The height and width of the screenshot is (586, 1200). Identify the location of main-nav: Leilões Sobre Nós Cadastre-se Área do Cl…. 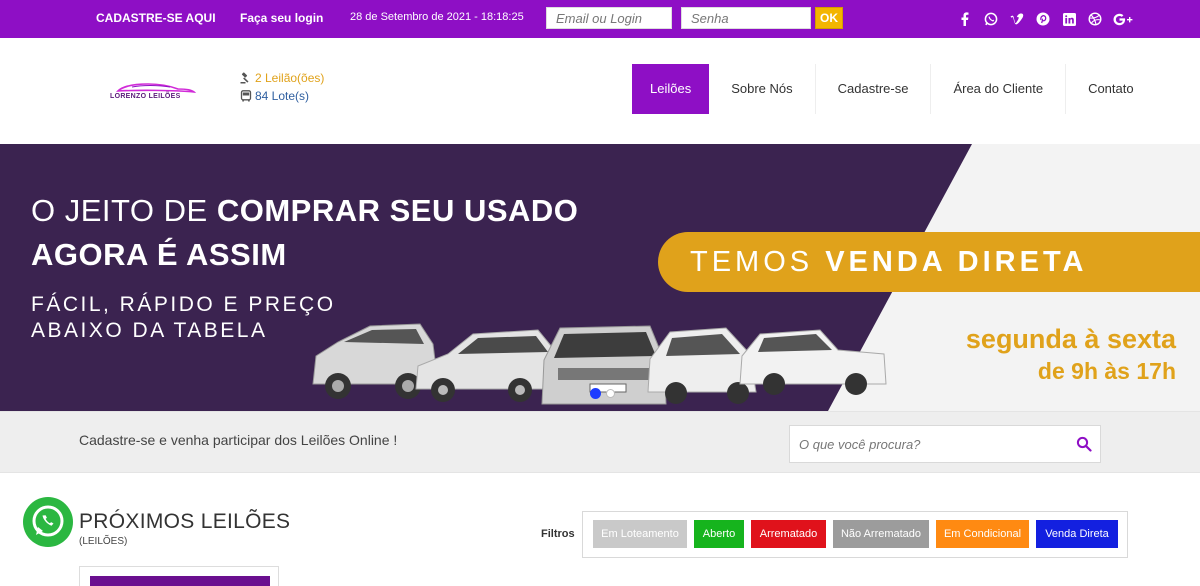
(894, 89).